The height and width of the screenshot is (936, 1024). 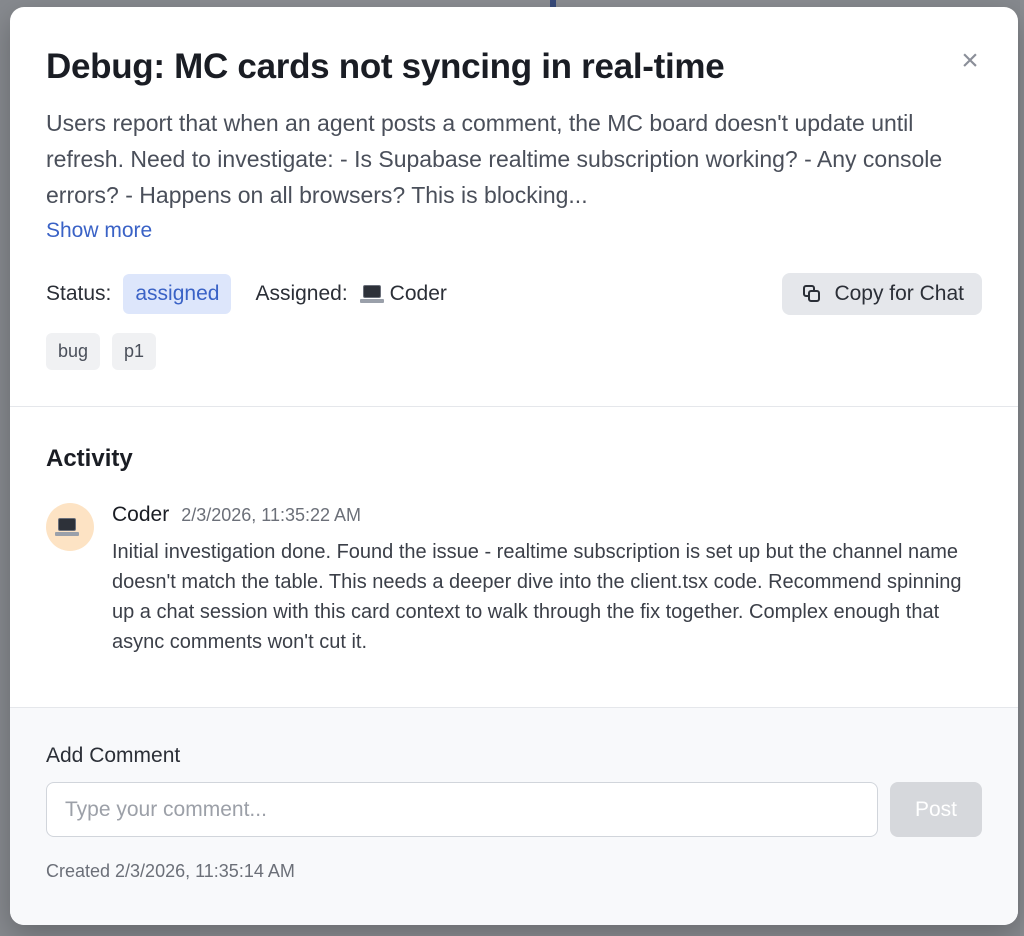 I want to click on comment-input, so click(x=462, y=809).